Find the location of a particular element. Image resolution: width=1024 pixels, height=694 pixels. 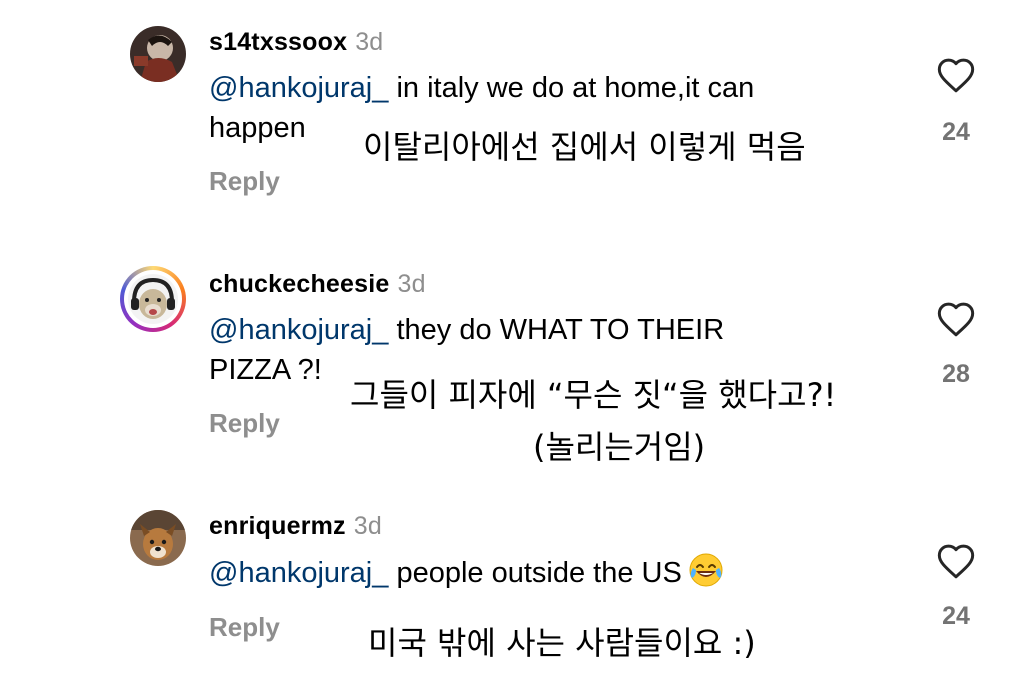

comment-text-line2: PIZZA ?! is located at coordinates (265, 370).